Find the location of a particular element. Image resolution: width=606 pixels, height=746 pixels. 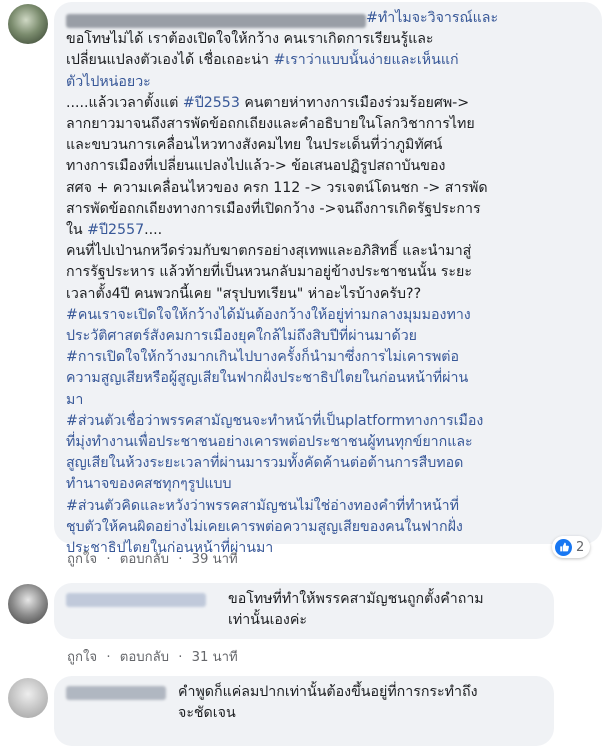

comment-actions: ถูกใจ · ตอบกลับ · 31 นาที is located at coordinates (152, 657).